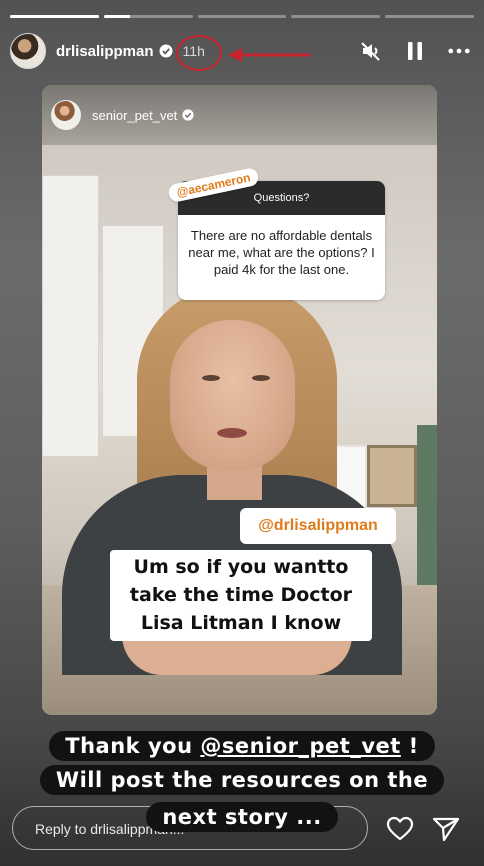  I want to click on header-controls, so click(415, 51).